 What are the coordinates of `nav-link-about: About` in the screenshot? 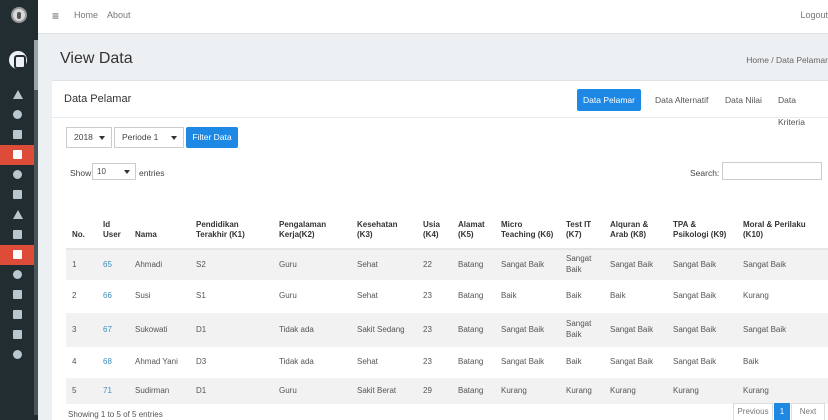 It's located at (119, 15).